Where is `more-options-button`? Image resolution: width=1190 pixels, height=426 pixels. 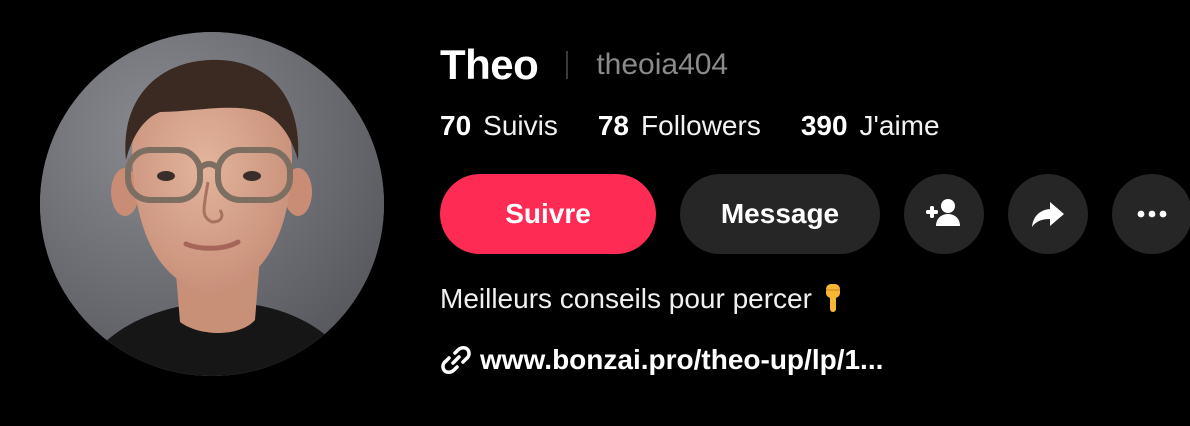
more-options-button is located at coordinates (1151, 214).